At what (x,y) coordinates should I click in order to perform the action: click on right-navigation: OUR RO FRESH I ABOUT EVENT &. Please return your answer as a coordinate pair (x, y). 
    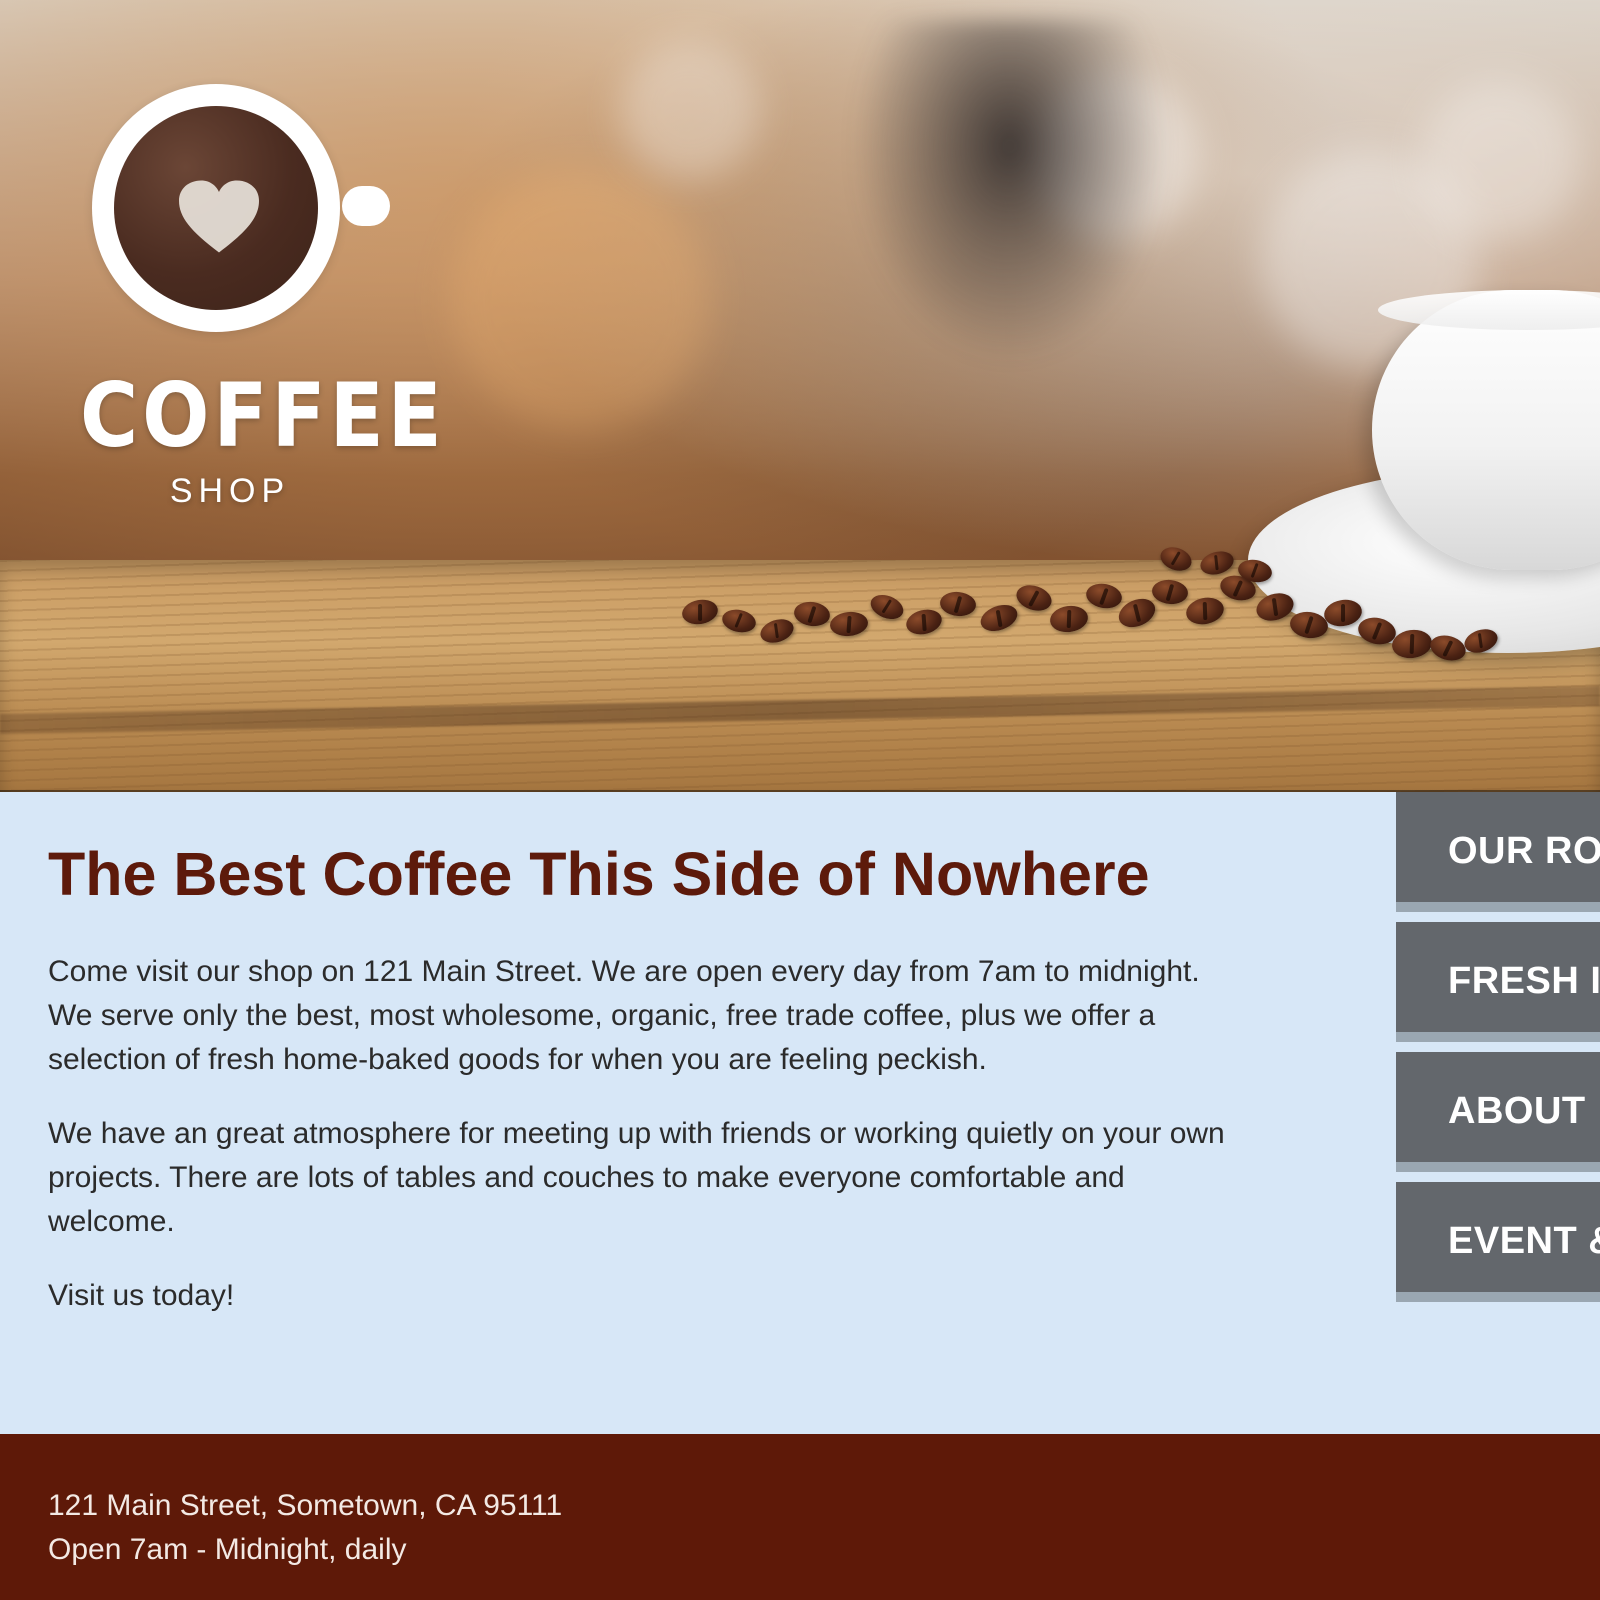
    Looking at the image, I should click on (1498, 1053).